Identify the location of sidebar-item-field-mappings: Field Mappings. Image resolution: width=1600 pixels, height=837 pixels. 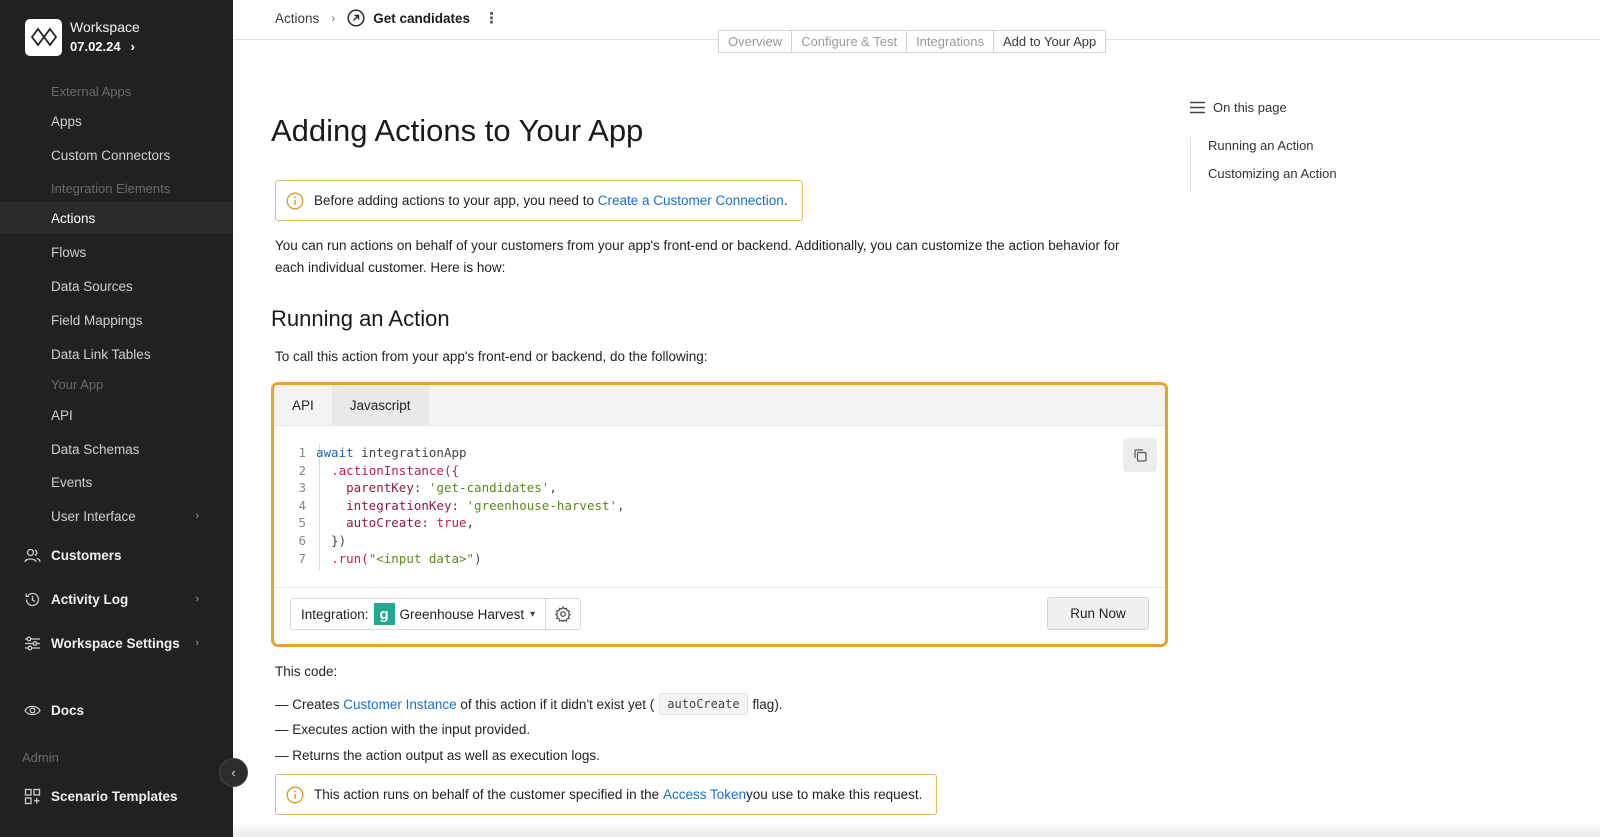
(116, 320).